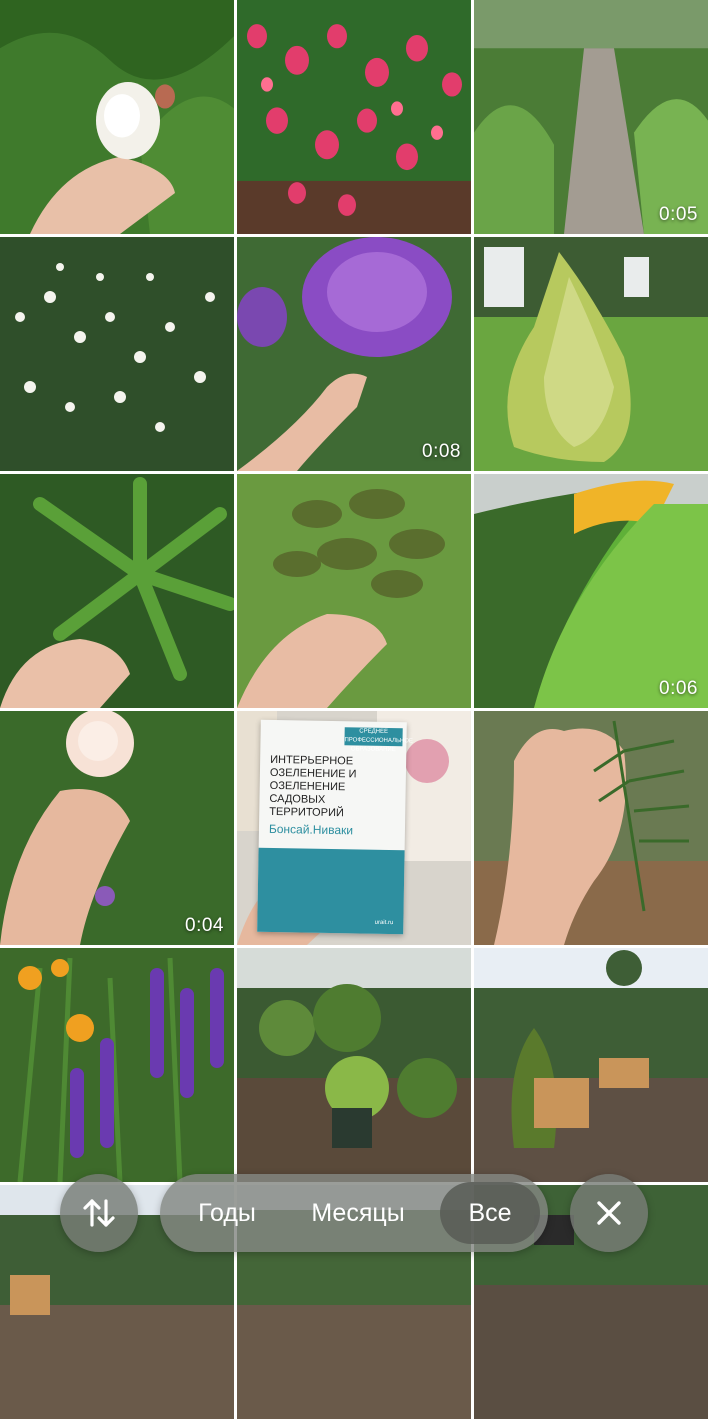 The width and height of the screenshot is (708, 1419). I want to click on close-icon, so click(609, 1213).